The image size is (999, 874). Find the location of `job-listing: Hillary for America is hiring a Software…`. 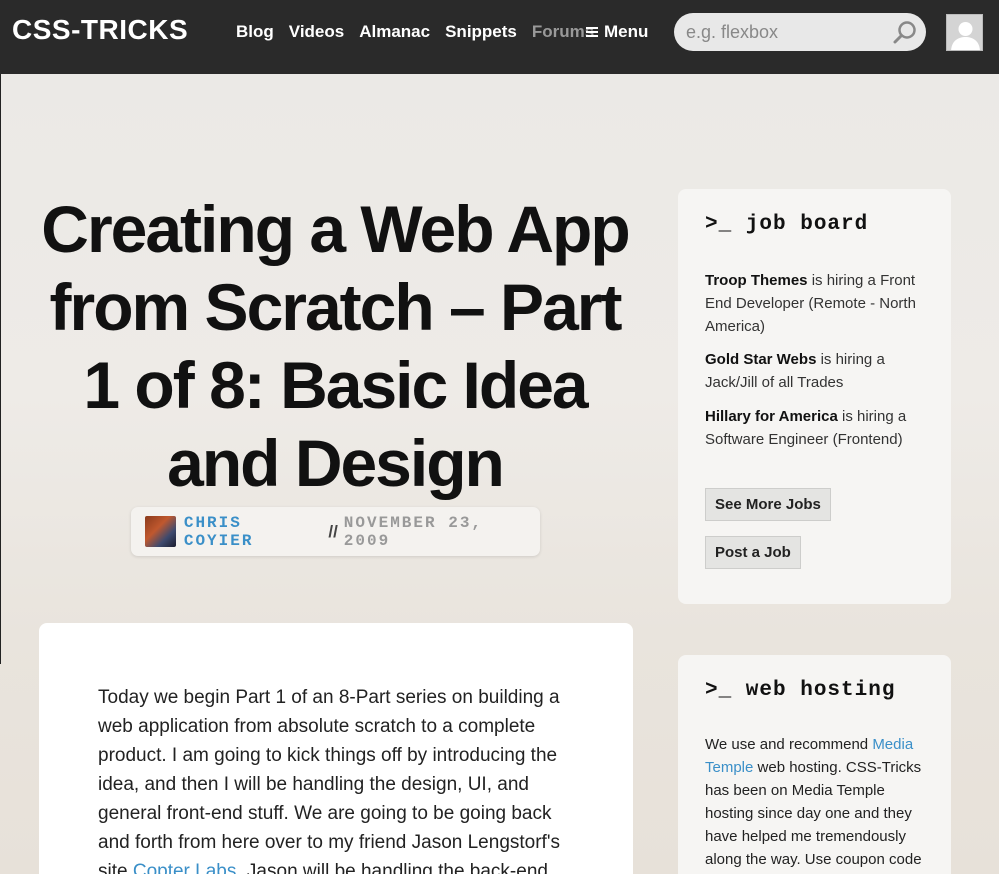

job-listing: Hillary for America is hiring a Software… is located at coordinates (817, 428).